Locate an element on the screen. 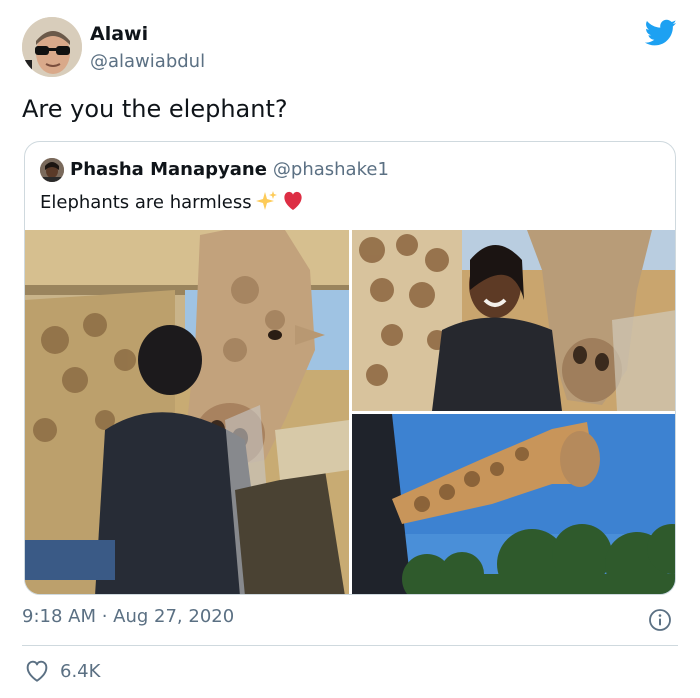  like-count: 6.4K is located at coordinates (80, 671).